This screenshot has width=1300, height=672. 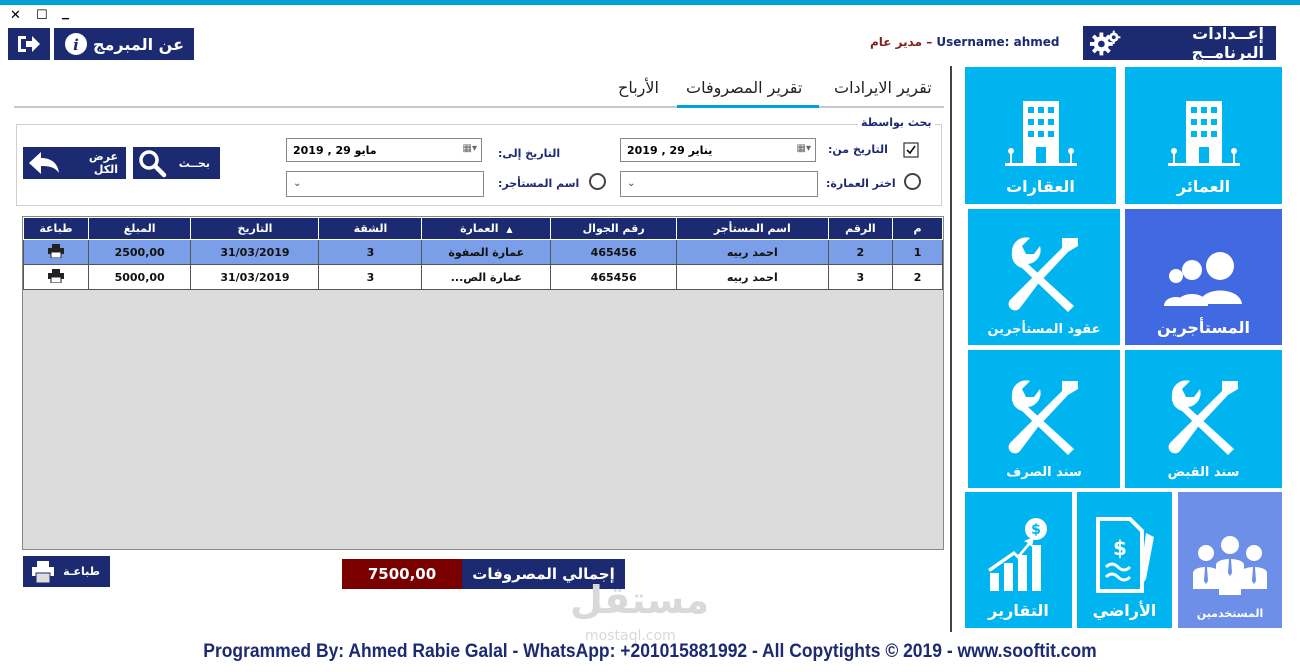 What do you see at coordinates (1203, 186) in the screenshot?
I see `tile-buildings-label: العمائر` at bounding box center [1203, 186].